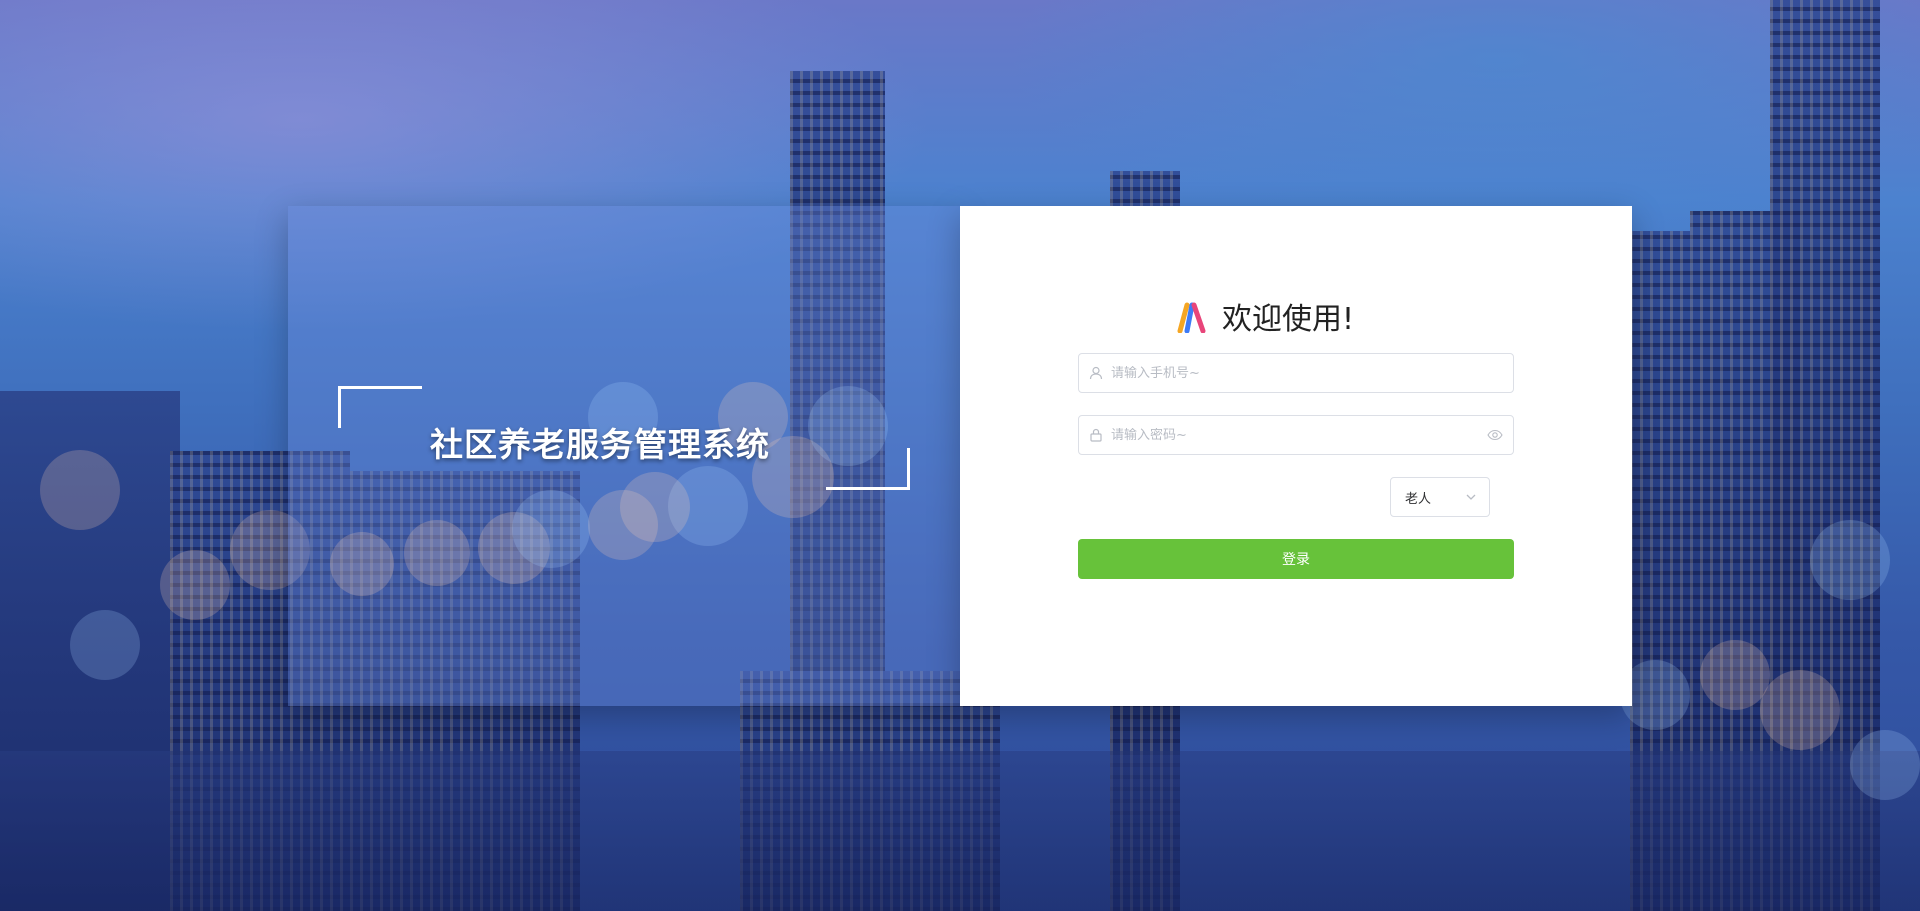 The image size is (1920, 911). What do you see at coordinates (380, 407) in the screenshot?
I see `corner-bracket-top-left` at bounding box center [380, 407].